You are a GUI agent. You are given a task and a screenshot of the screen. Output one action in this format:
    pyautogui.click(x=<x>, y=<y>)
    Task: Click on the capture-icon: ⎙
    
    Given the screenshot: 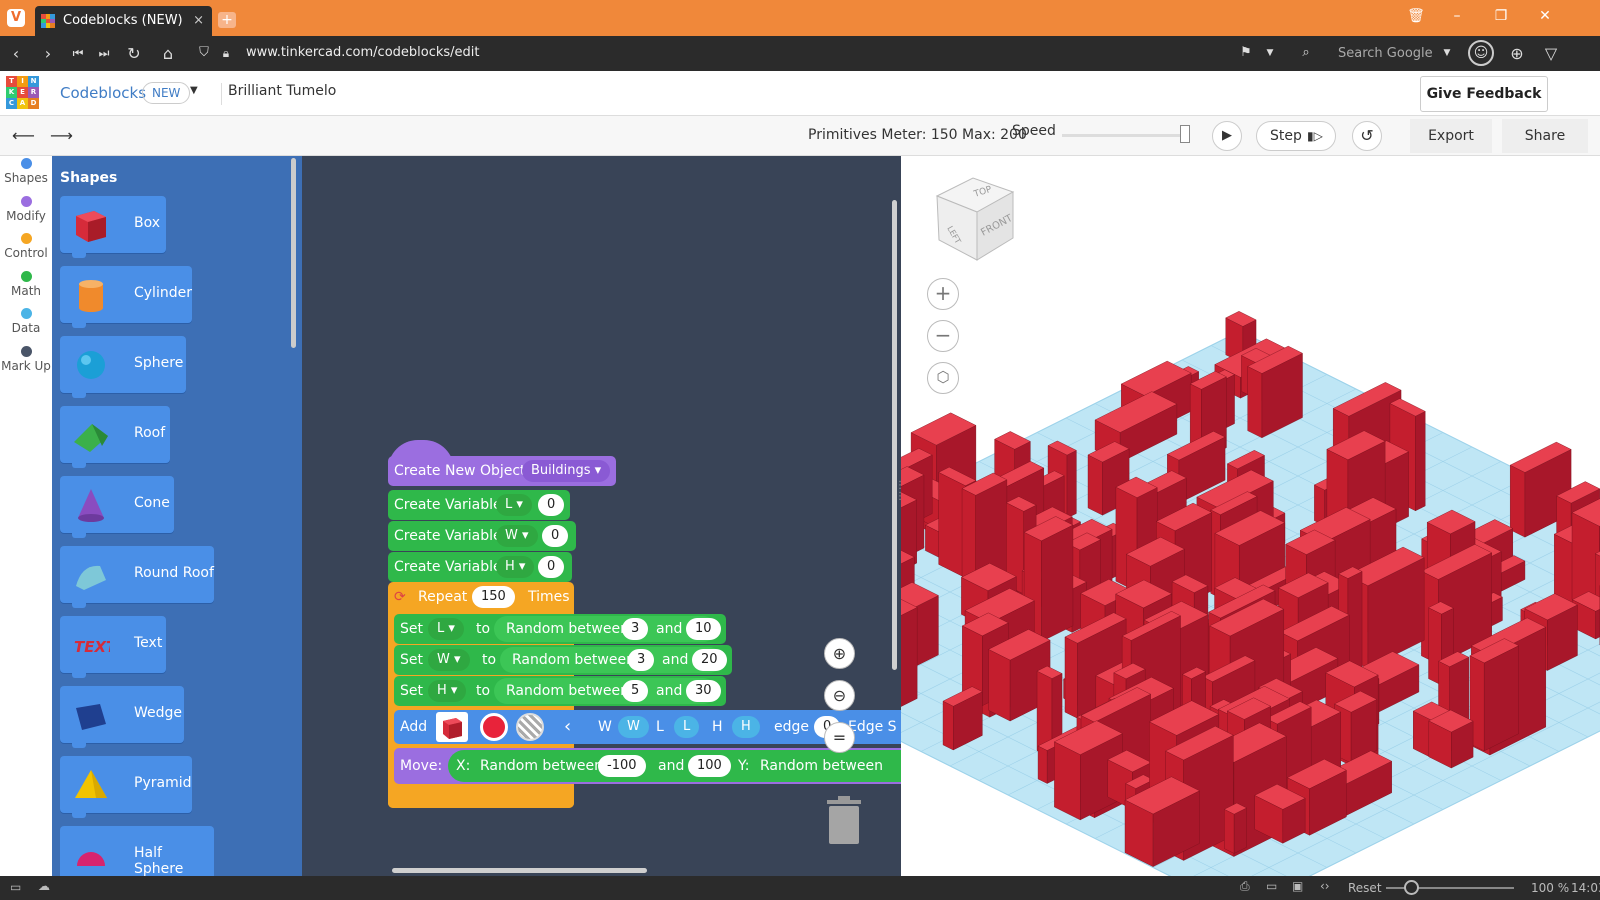 What is the action you would take?
    pyautogui.click(x=1245, y=886)
    